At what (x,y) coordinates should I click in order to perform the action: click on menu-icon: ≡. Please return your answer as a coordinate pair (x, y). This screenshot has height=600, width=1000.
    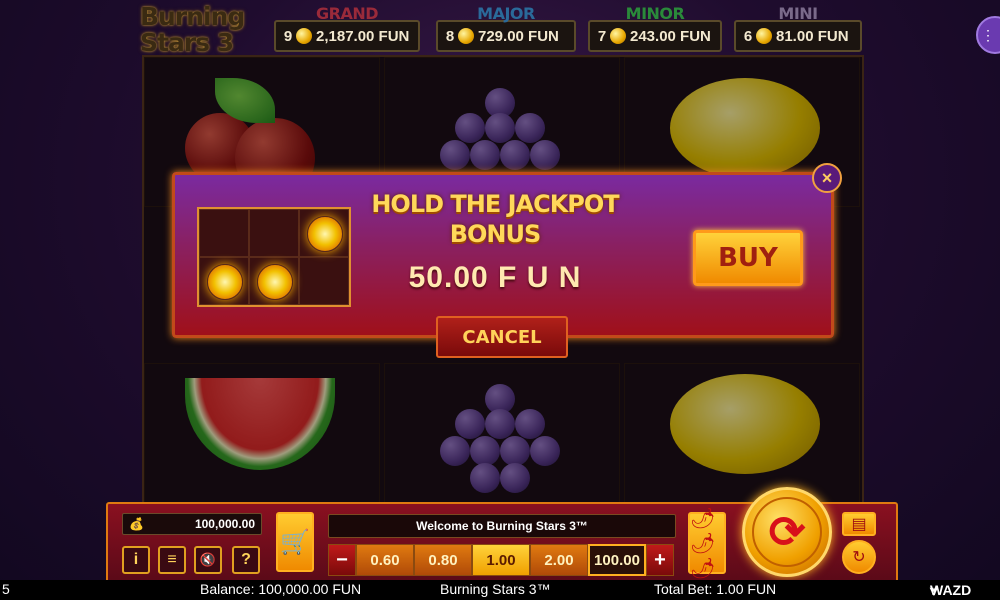
    Looking at the image, I should click on (172, 559).